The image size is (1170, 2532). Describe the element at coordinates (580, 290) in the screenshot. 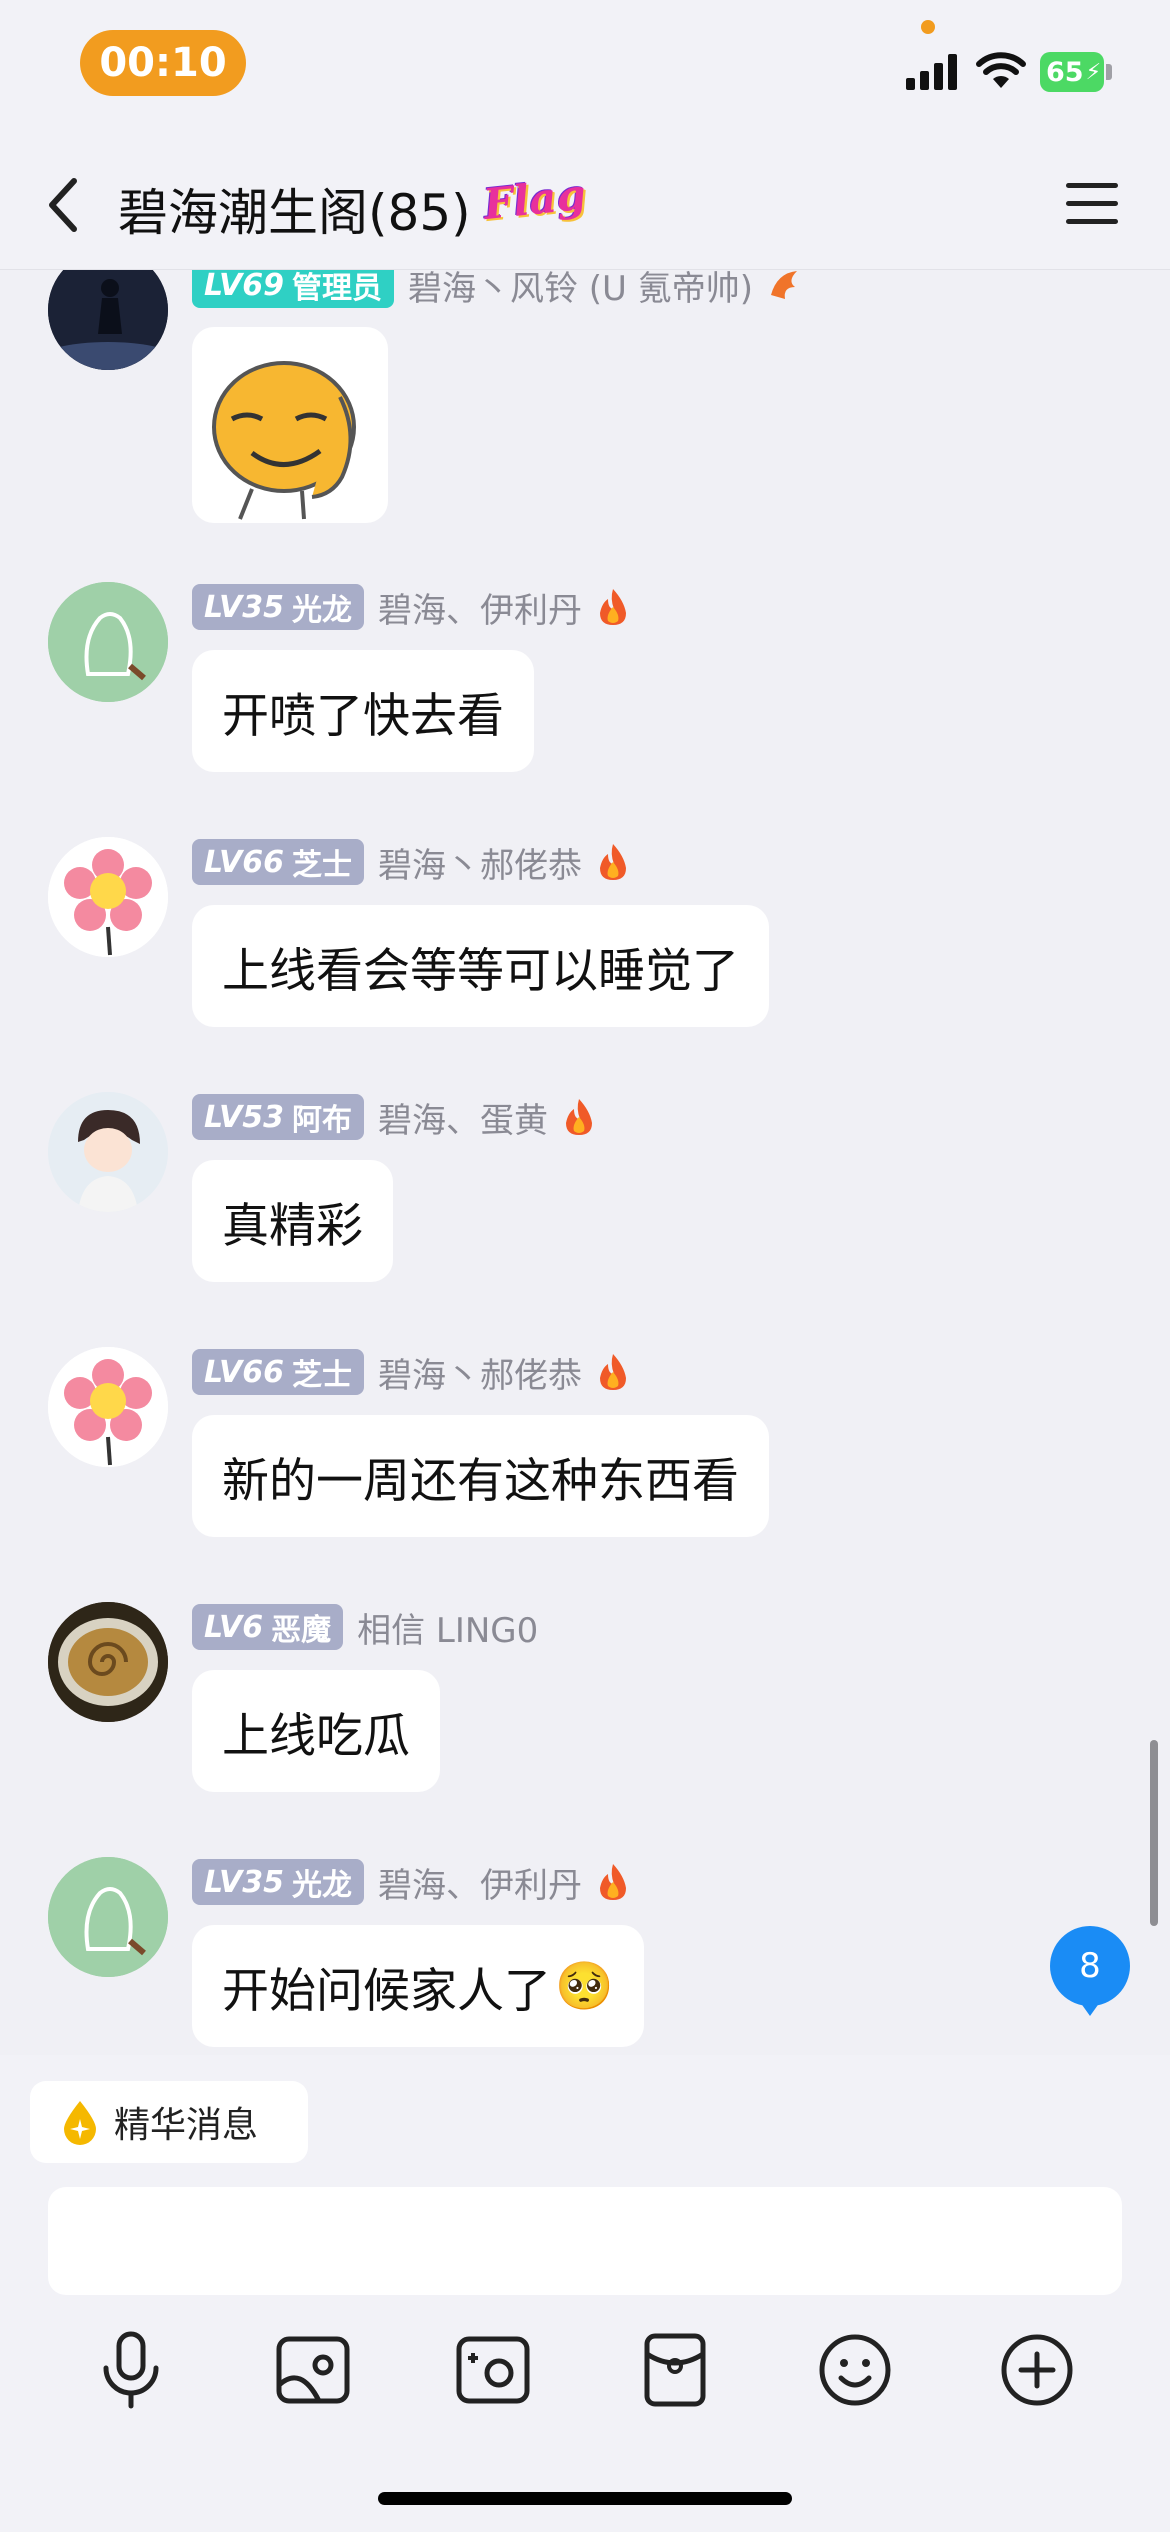

I see `sender-name: 碧海丶风铃 (U 氪帝帅)` at that location.